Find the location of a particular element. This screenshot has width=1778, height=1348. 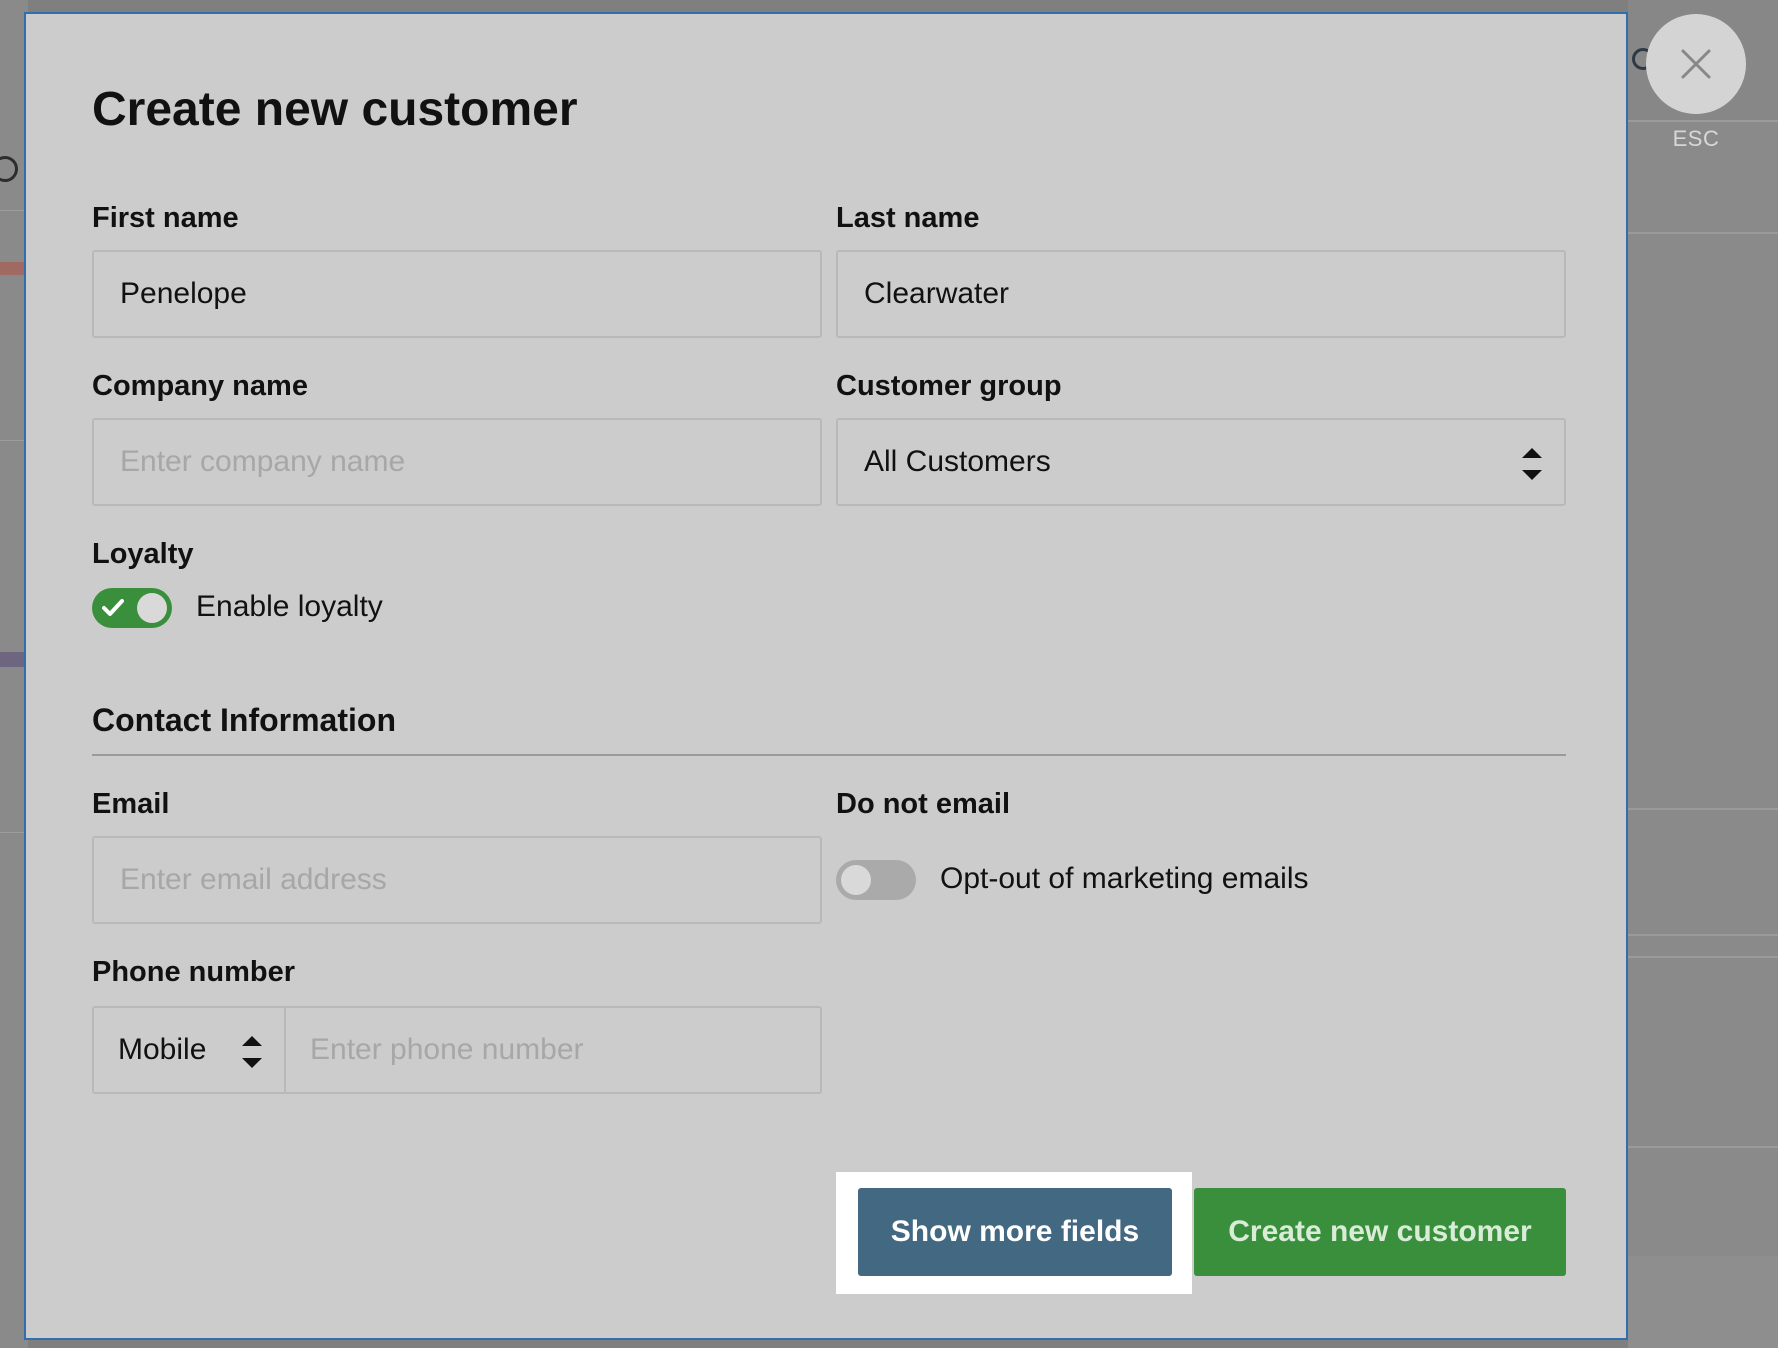

first-name-label: First name is located at coordinates (165, 218).